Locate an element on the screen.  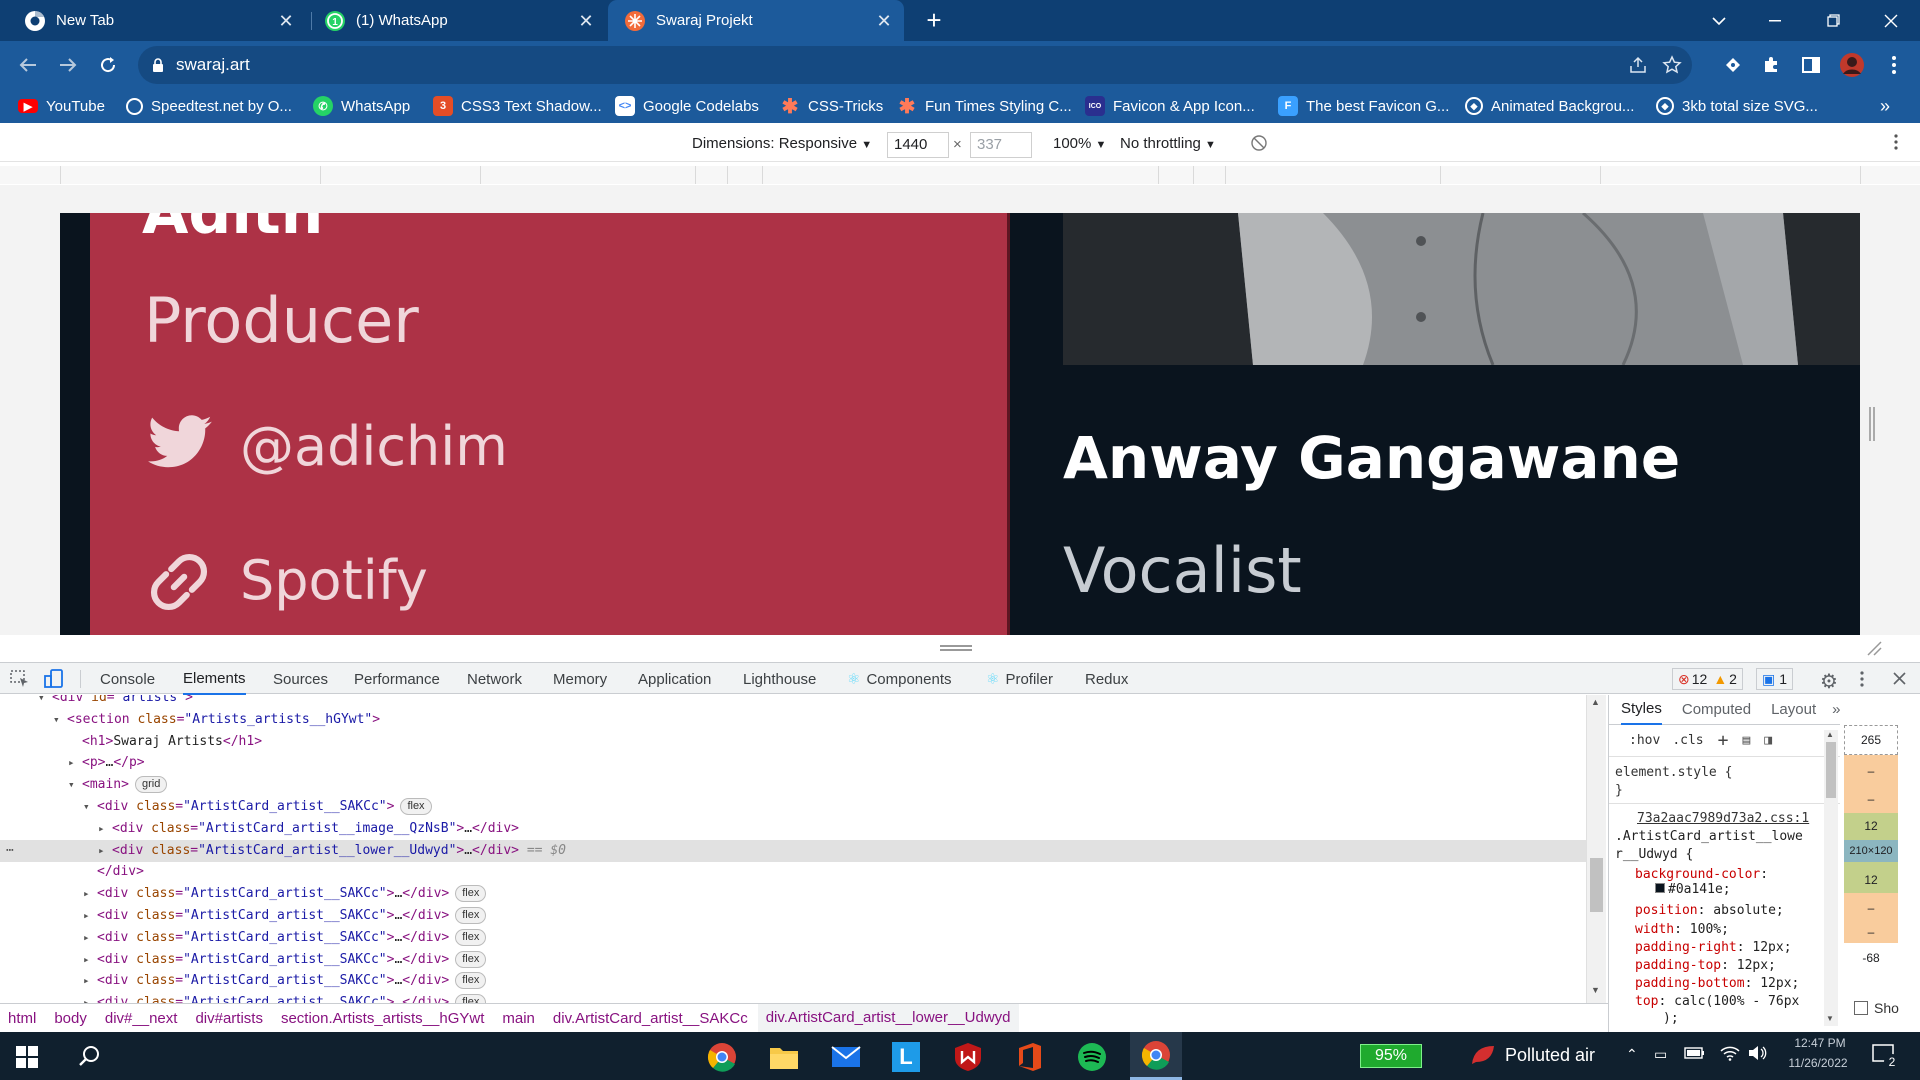
search-icon is located at coordinates (89, 1056).